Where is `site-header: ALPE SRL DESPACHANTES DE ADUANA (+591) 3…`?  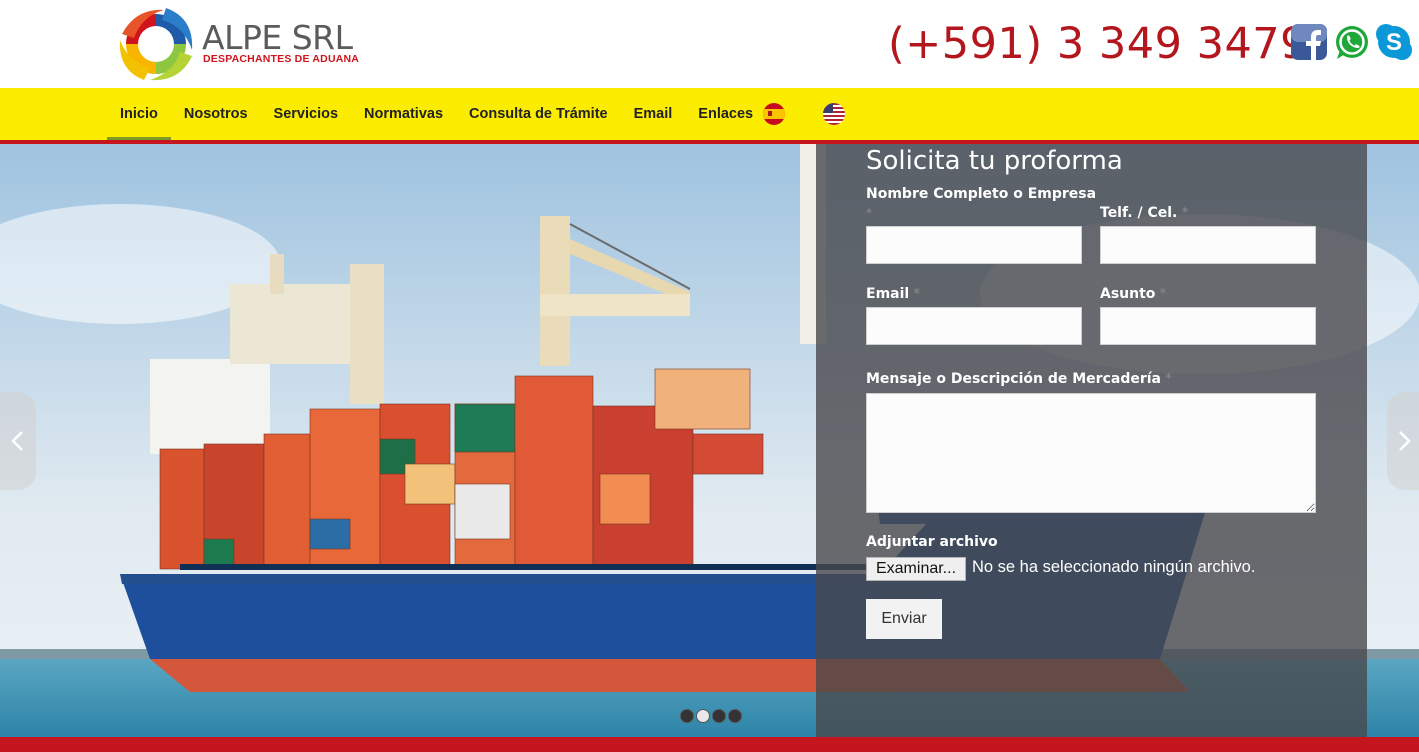 site-header: ALPE SRL DESPACHANTES DE ADUANA (+591) 3… is located at coordinates (709, 44).